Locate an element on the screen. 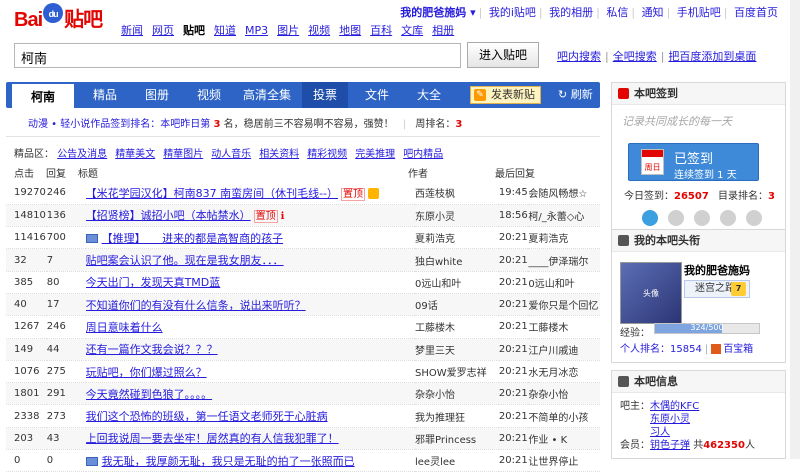 This screenshot has width=800, height=472. thread-author: 梦里三天 is located at coordinates (435, 351).